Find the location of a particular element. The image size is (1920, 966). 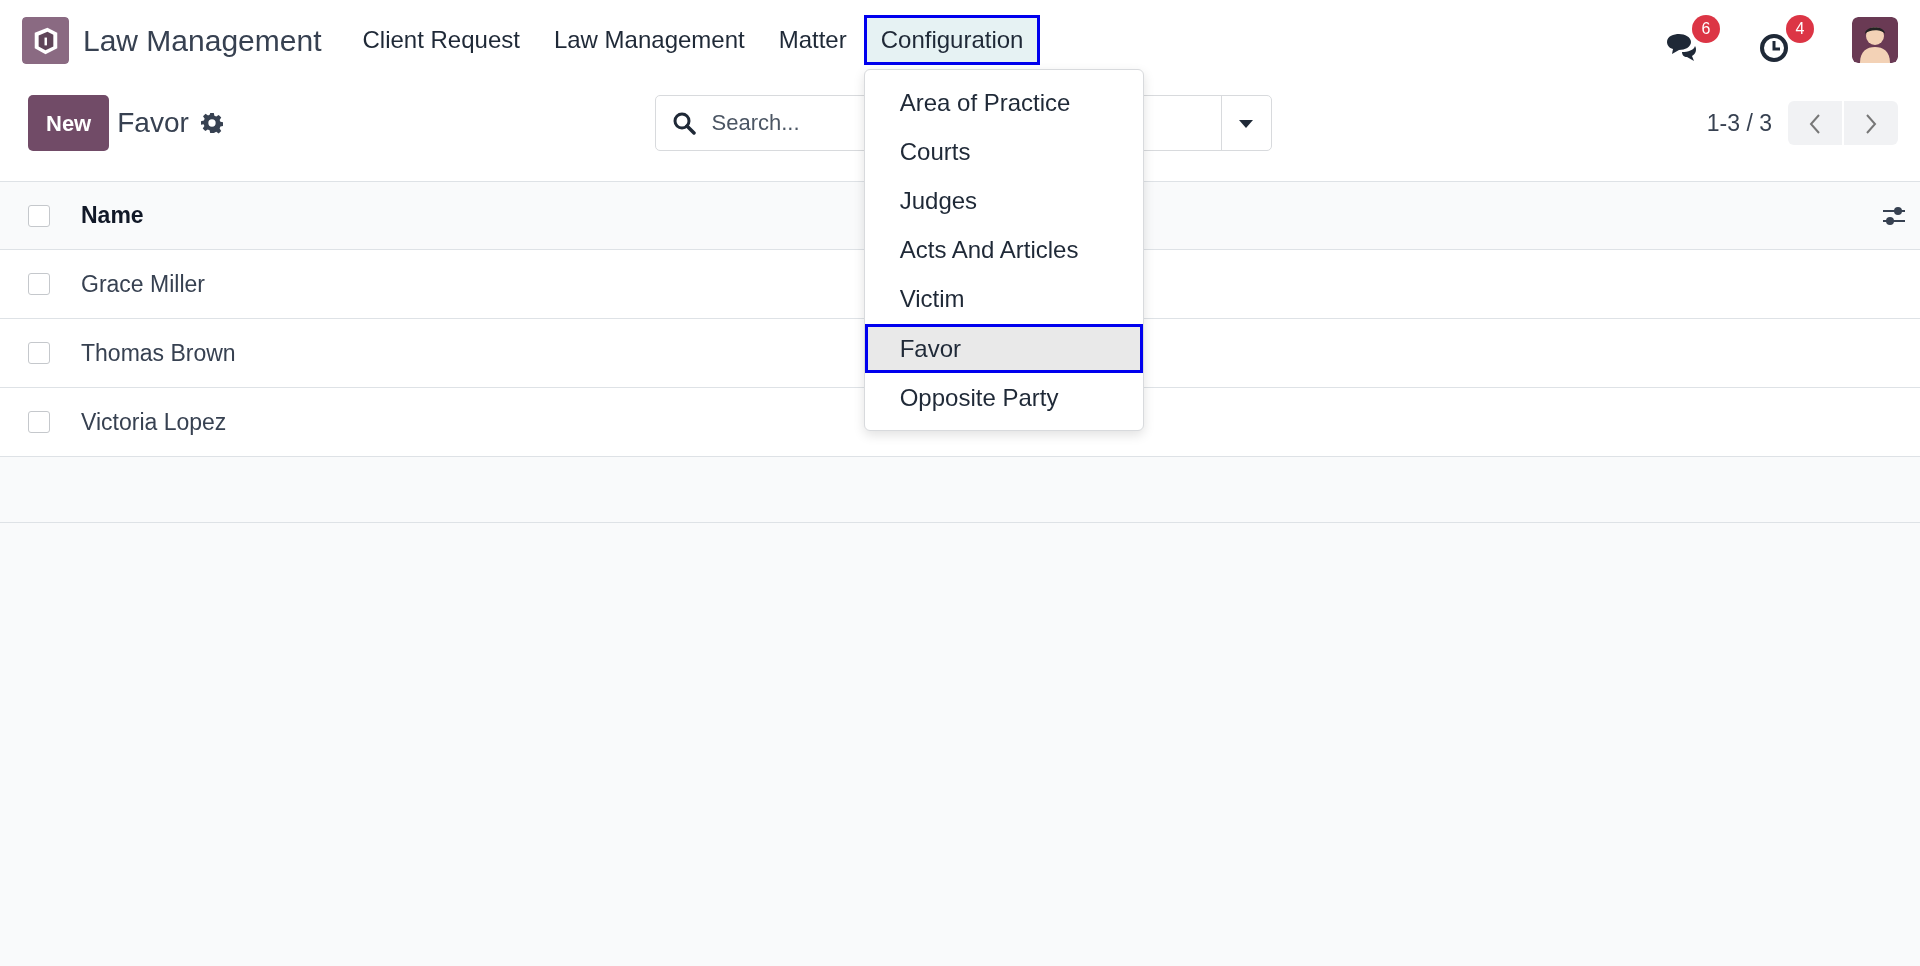

previous-button is located at coordinates (1815, 123).